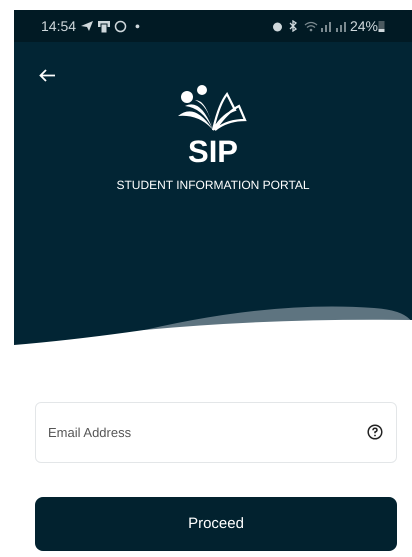  What do you see at coordinates (311, 26) in the screenshot?
I see `wifi-icon` at bounding box center [311, 26].